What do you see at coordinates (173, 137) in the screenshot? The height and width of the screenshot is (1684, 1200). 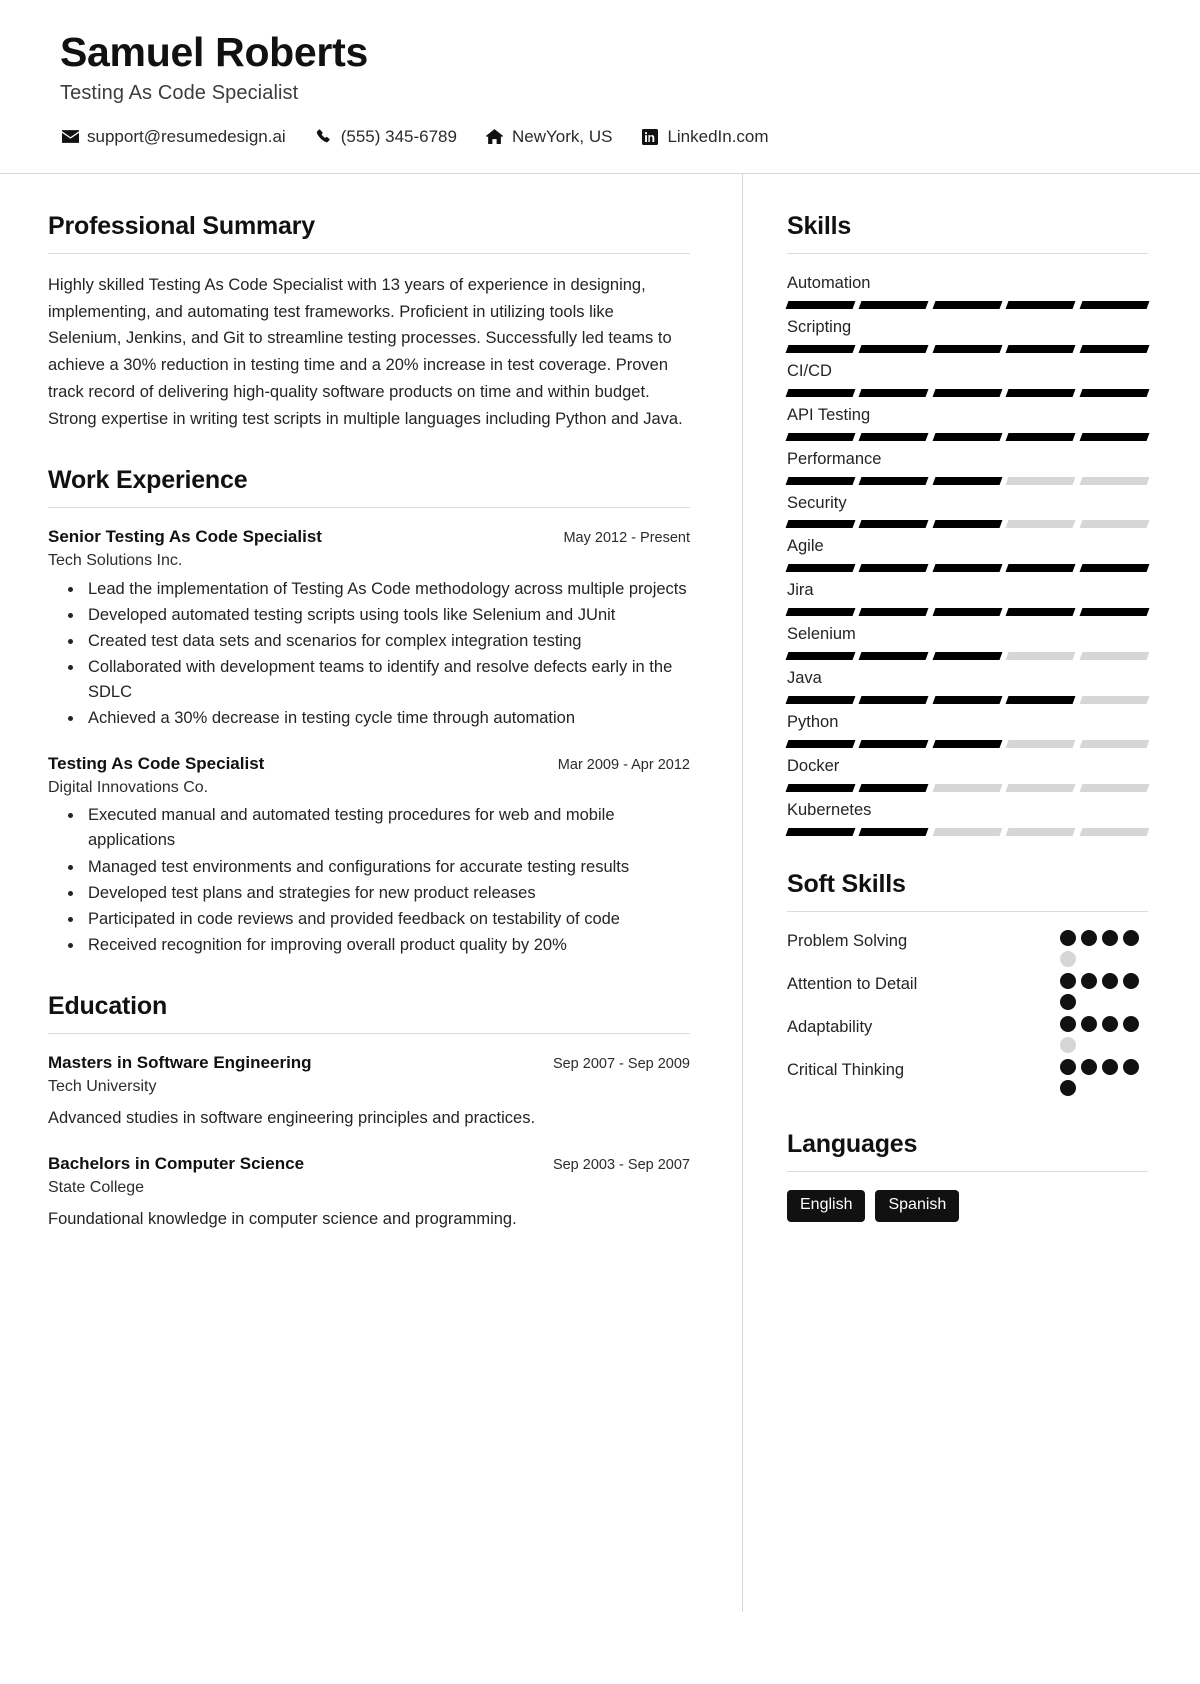 I see `contact-email: support@resumedesign.ai` at bounding box center [173, 137].